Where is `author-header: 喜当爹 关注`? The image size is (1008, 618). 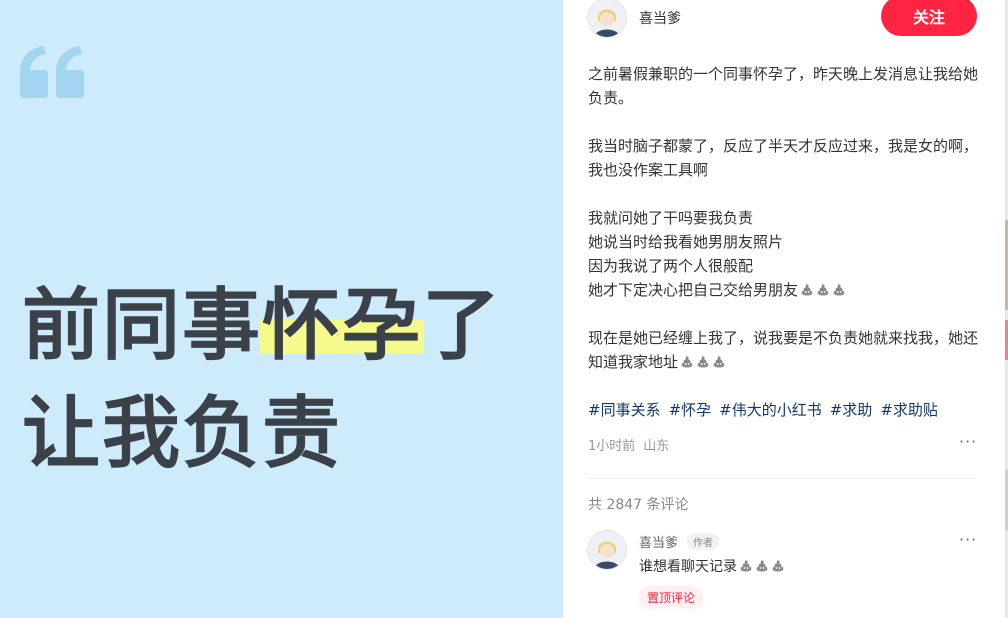 author-header: 喜当爹 关注 is located at coordinates (784, 20).